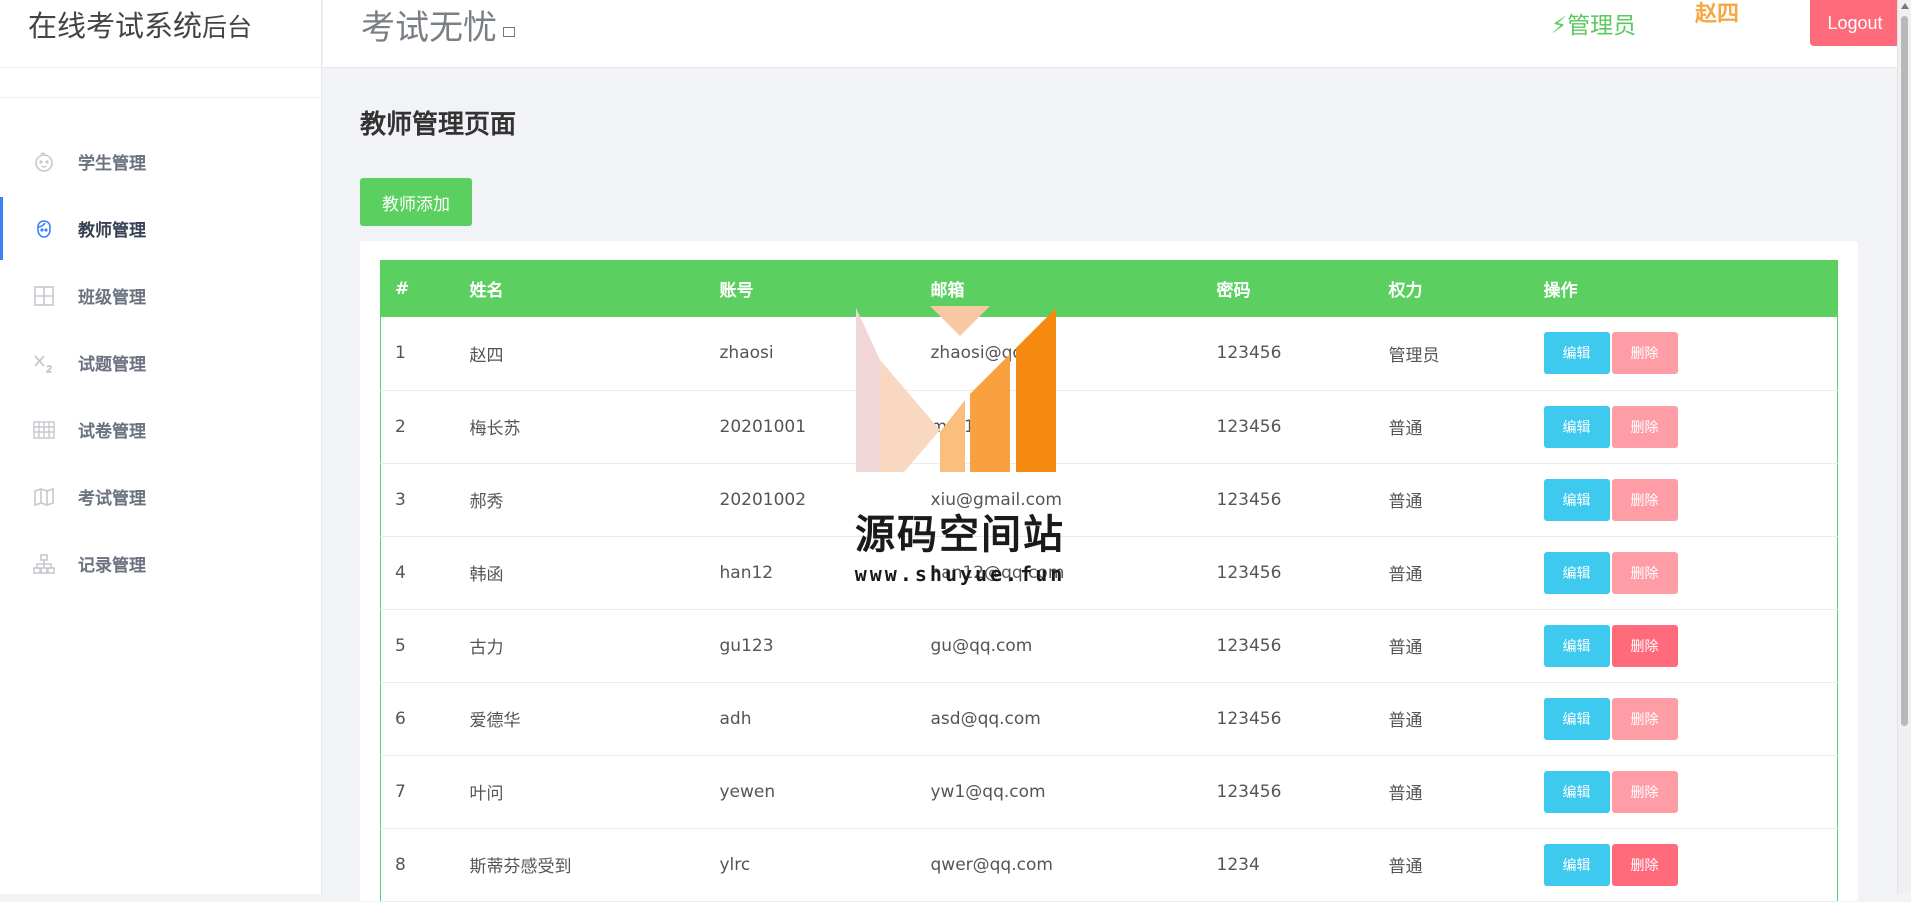 The width and height of the screenshot is (1911, 902). I want to click on cell-email: gu@qq.com, so click(981, 645).